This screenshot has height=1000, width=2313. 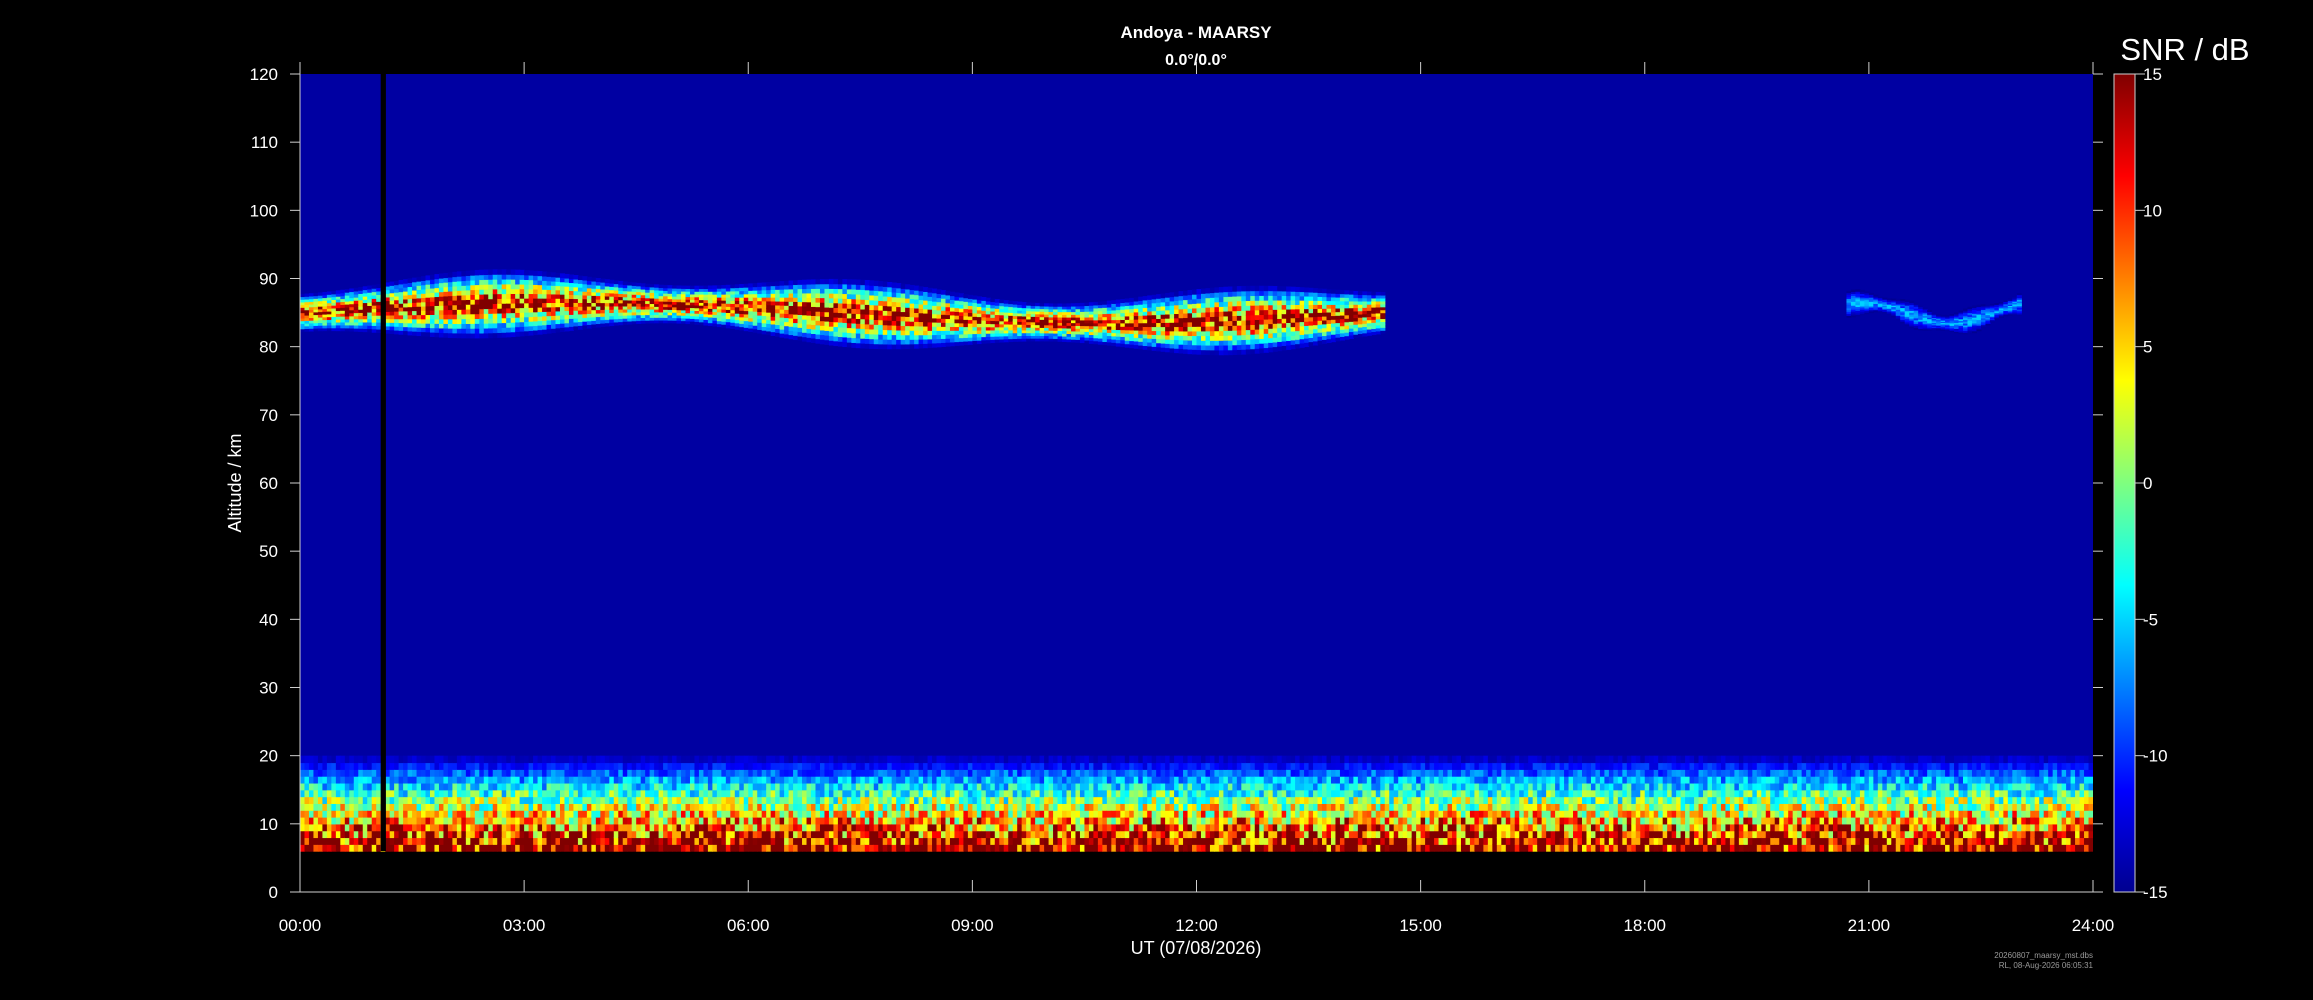 What do you see at coordinates (300, 925) in the screenshot?
I see `x-tick-label: 00:00` at bounding box center [300, 925].